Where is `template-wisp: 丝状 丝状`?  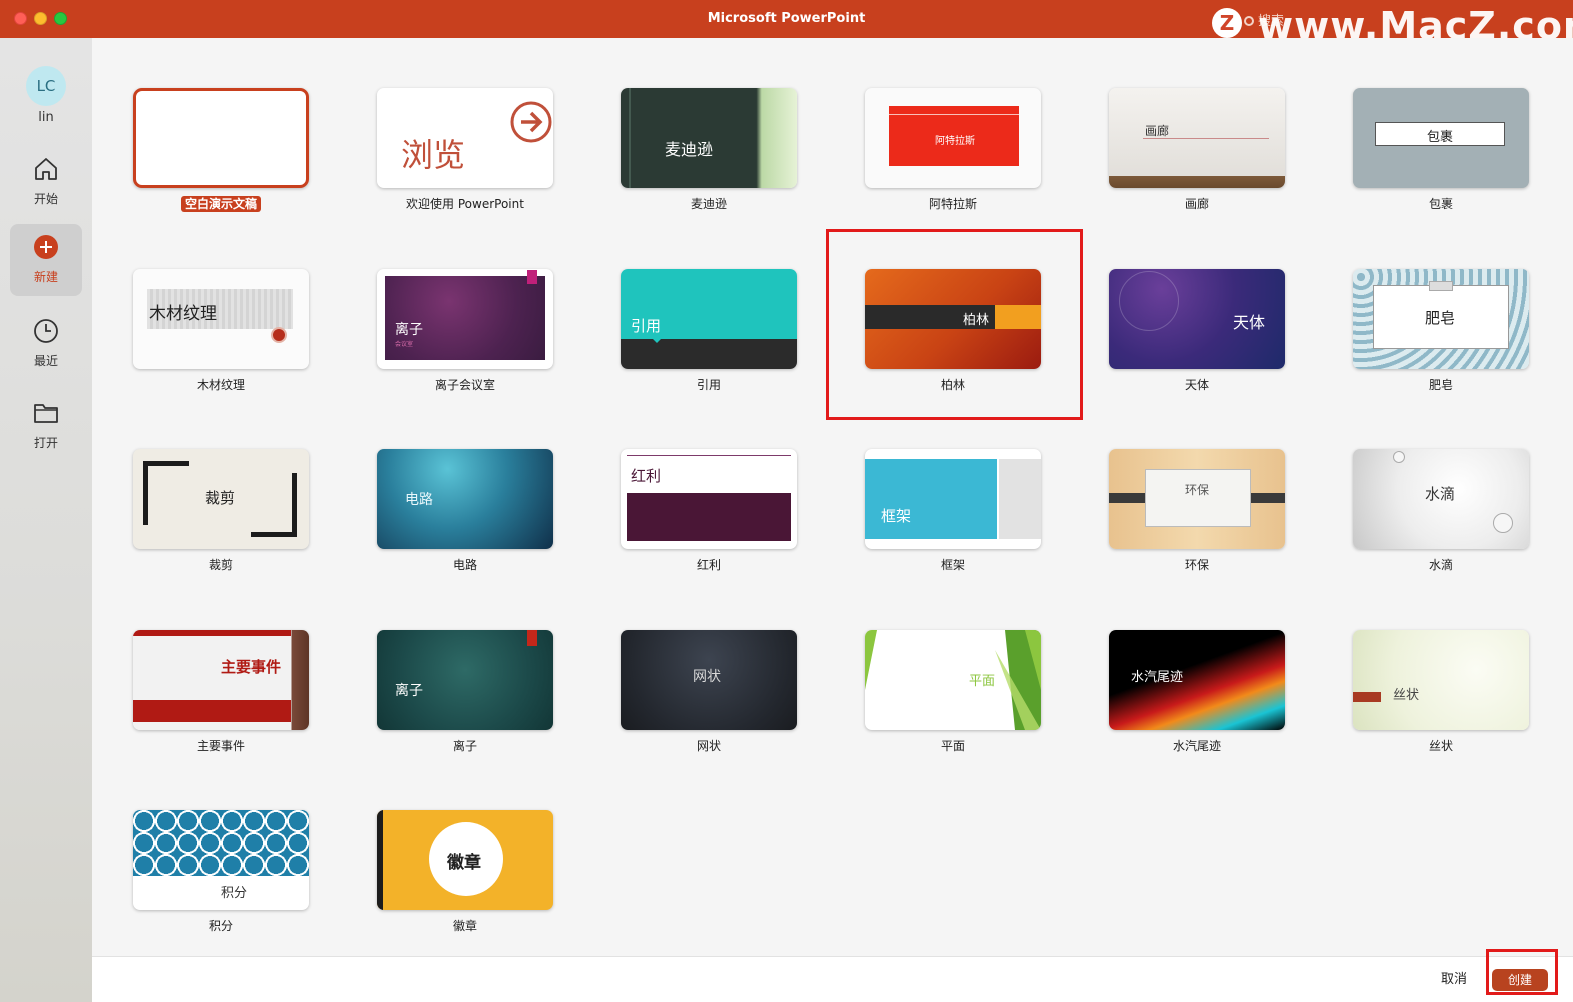 template-wisp: 丝状 丝状 is located at coordinates (1442, 691).